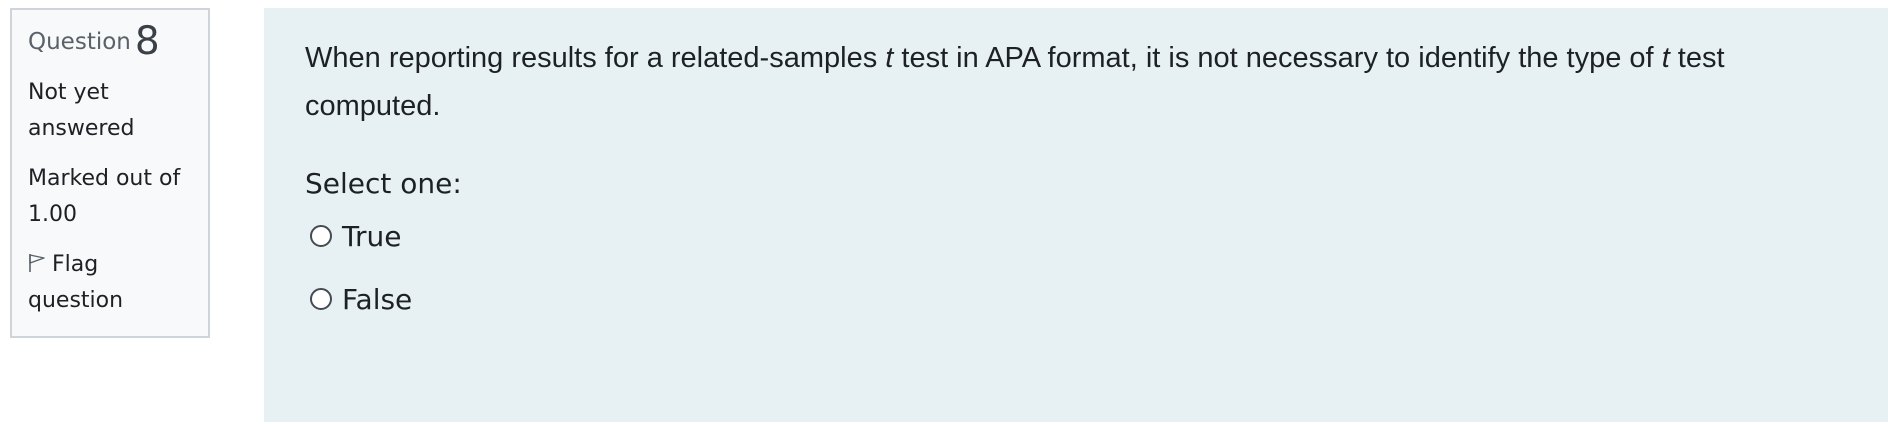  I want to click on grade-info: Marked out of 1.00, so click(104, 196).